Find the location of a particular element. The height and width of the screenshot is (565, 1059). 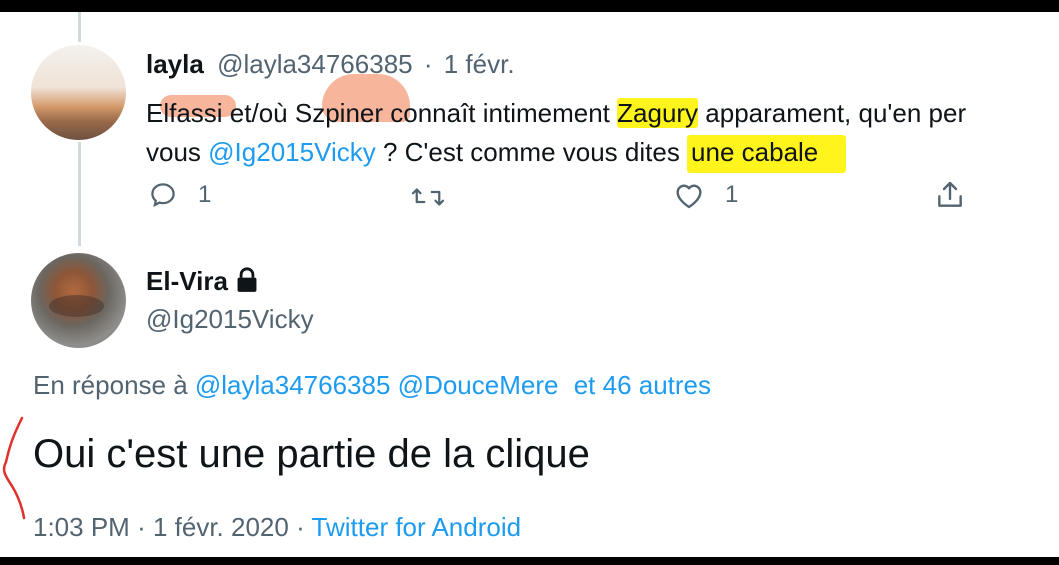

tweet2-handle: @Ig2015Vicky is located at coordinates (230, 319).